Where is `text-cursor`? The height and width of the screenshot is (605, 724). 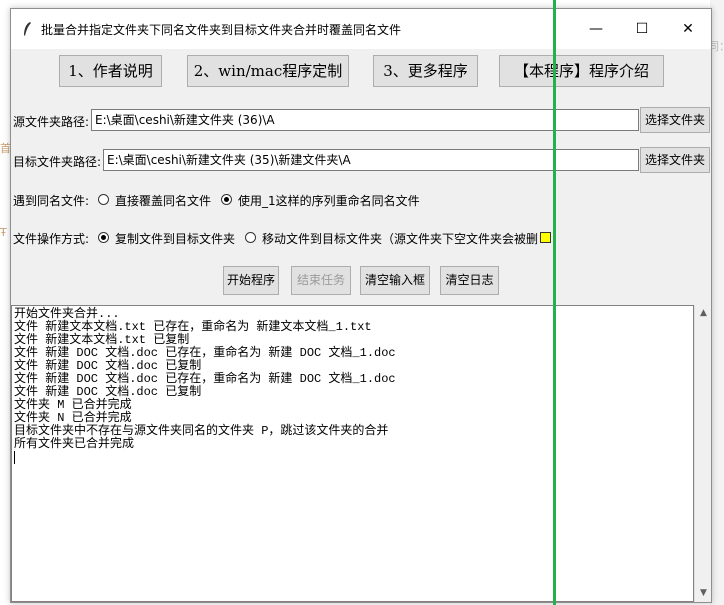 text-cursor is located at coordinates (14, 457).